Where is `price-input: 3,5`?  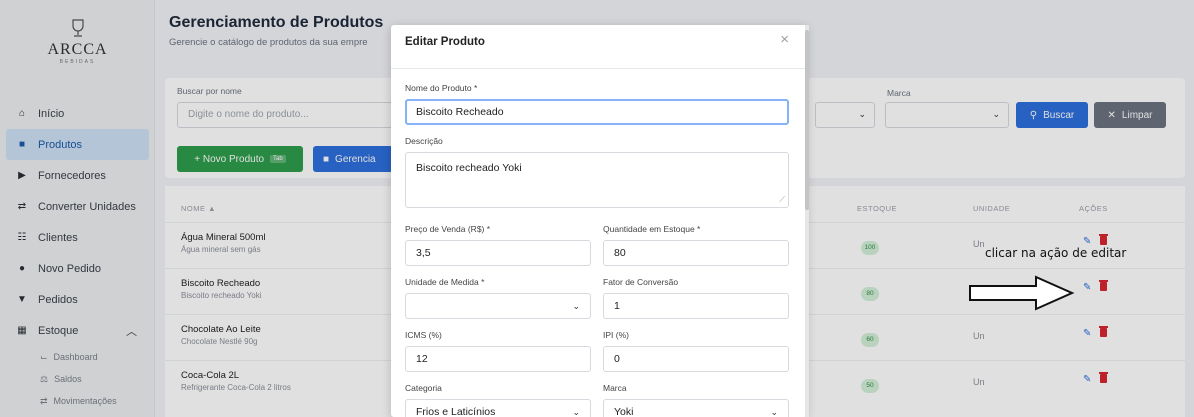
price-input: 3,5 is located at coordinates (498, 253).